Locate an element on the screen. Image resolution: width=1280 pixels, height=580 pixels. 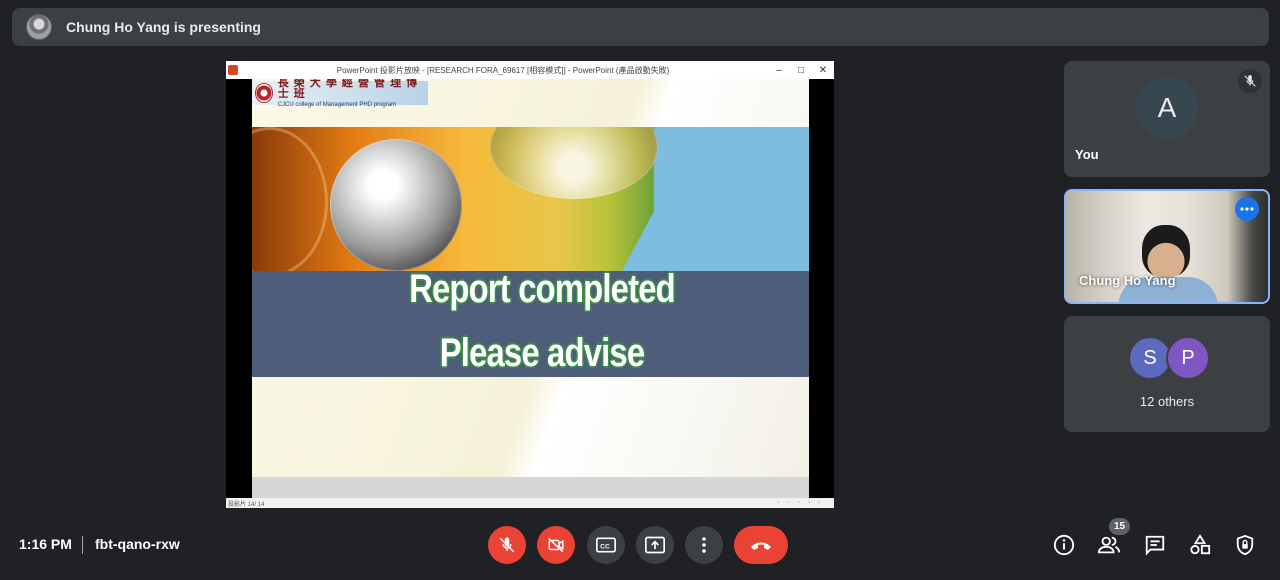
chat-button is located at coordinates (1155, 545).